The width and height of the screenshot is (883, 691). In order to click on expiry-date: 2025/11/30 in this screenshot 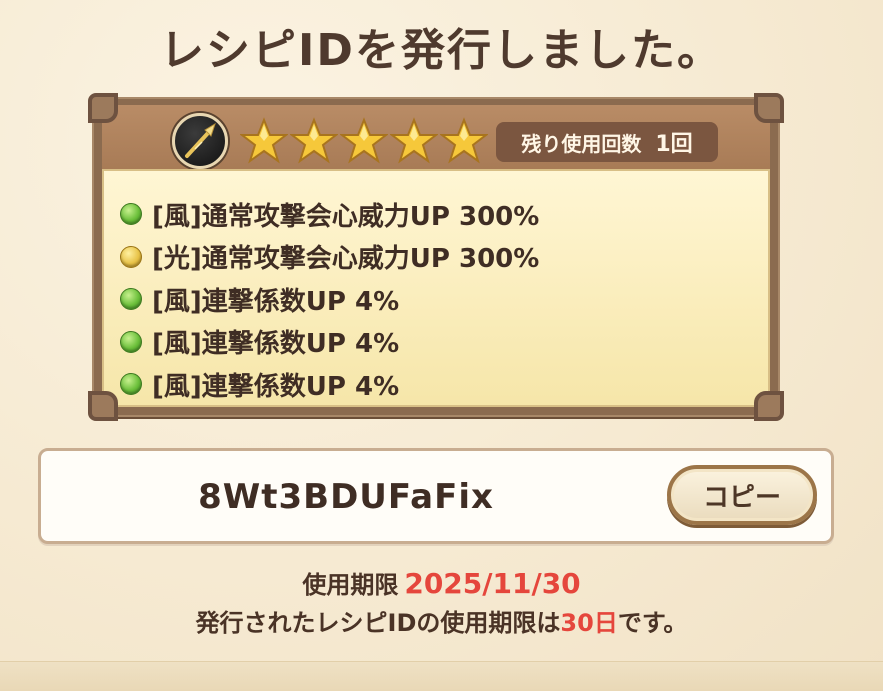, I will do `click(492, 583)`.